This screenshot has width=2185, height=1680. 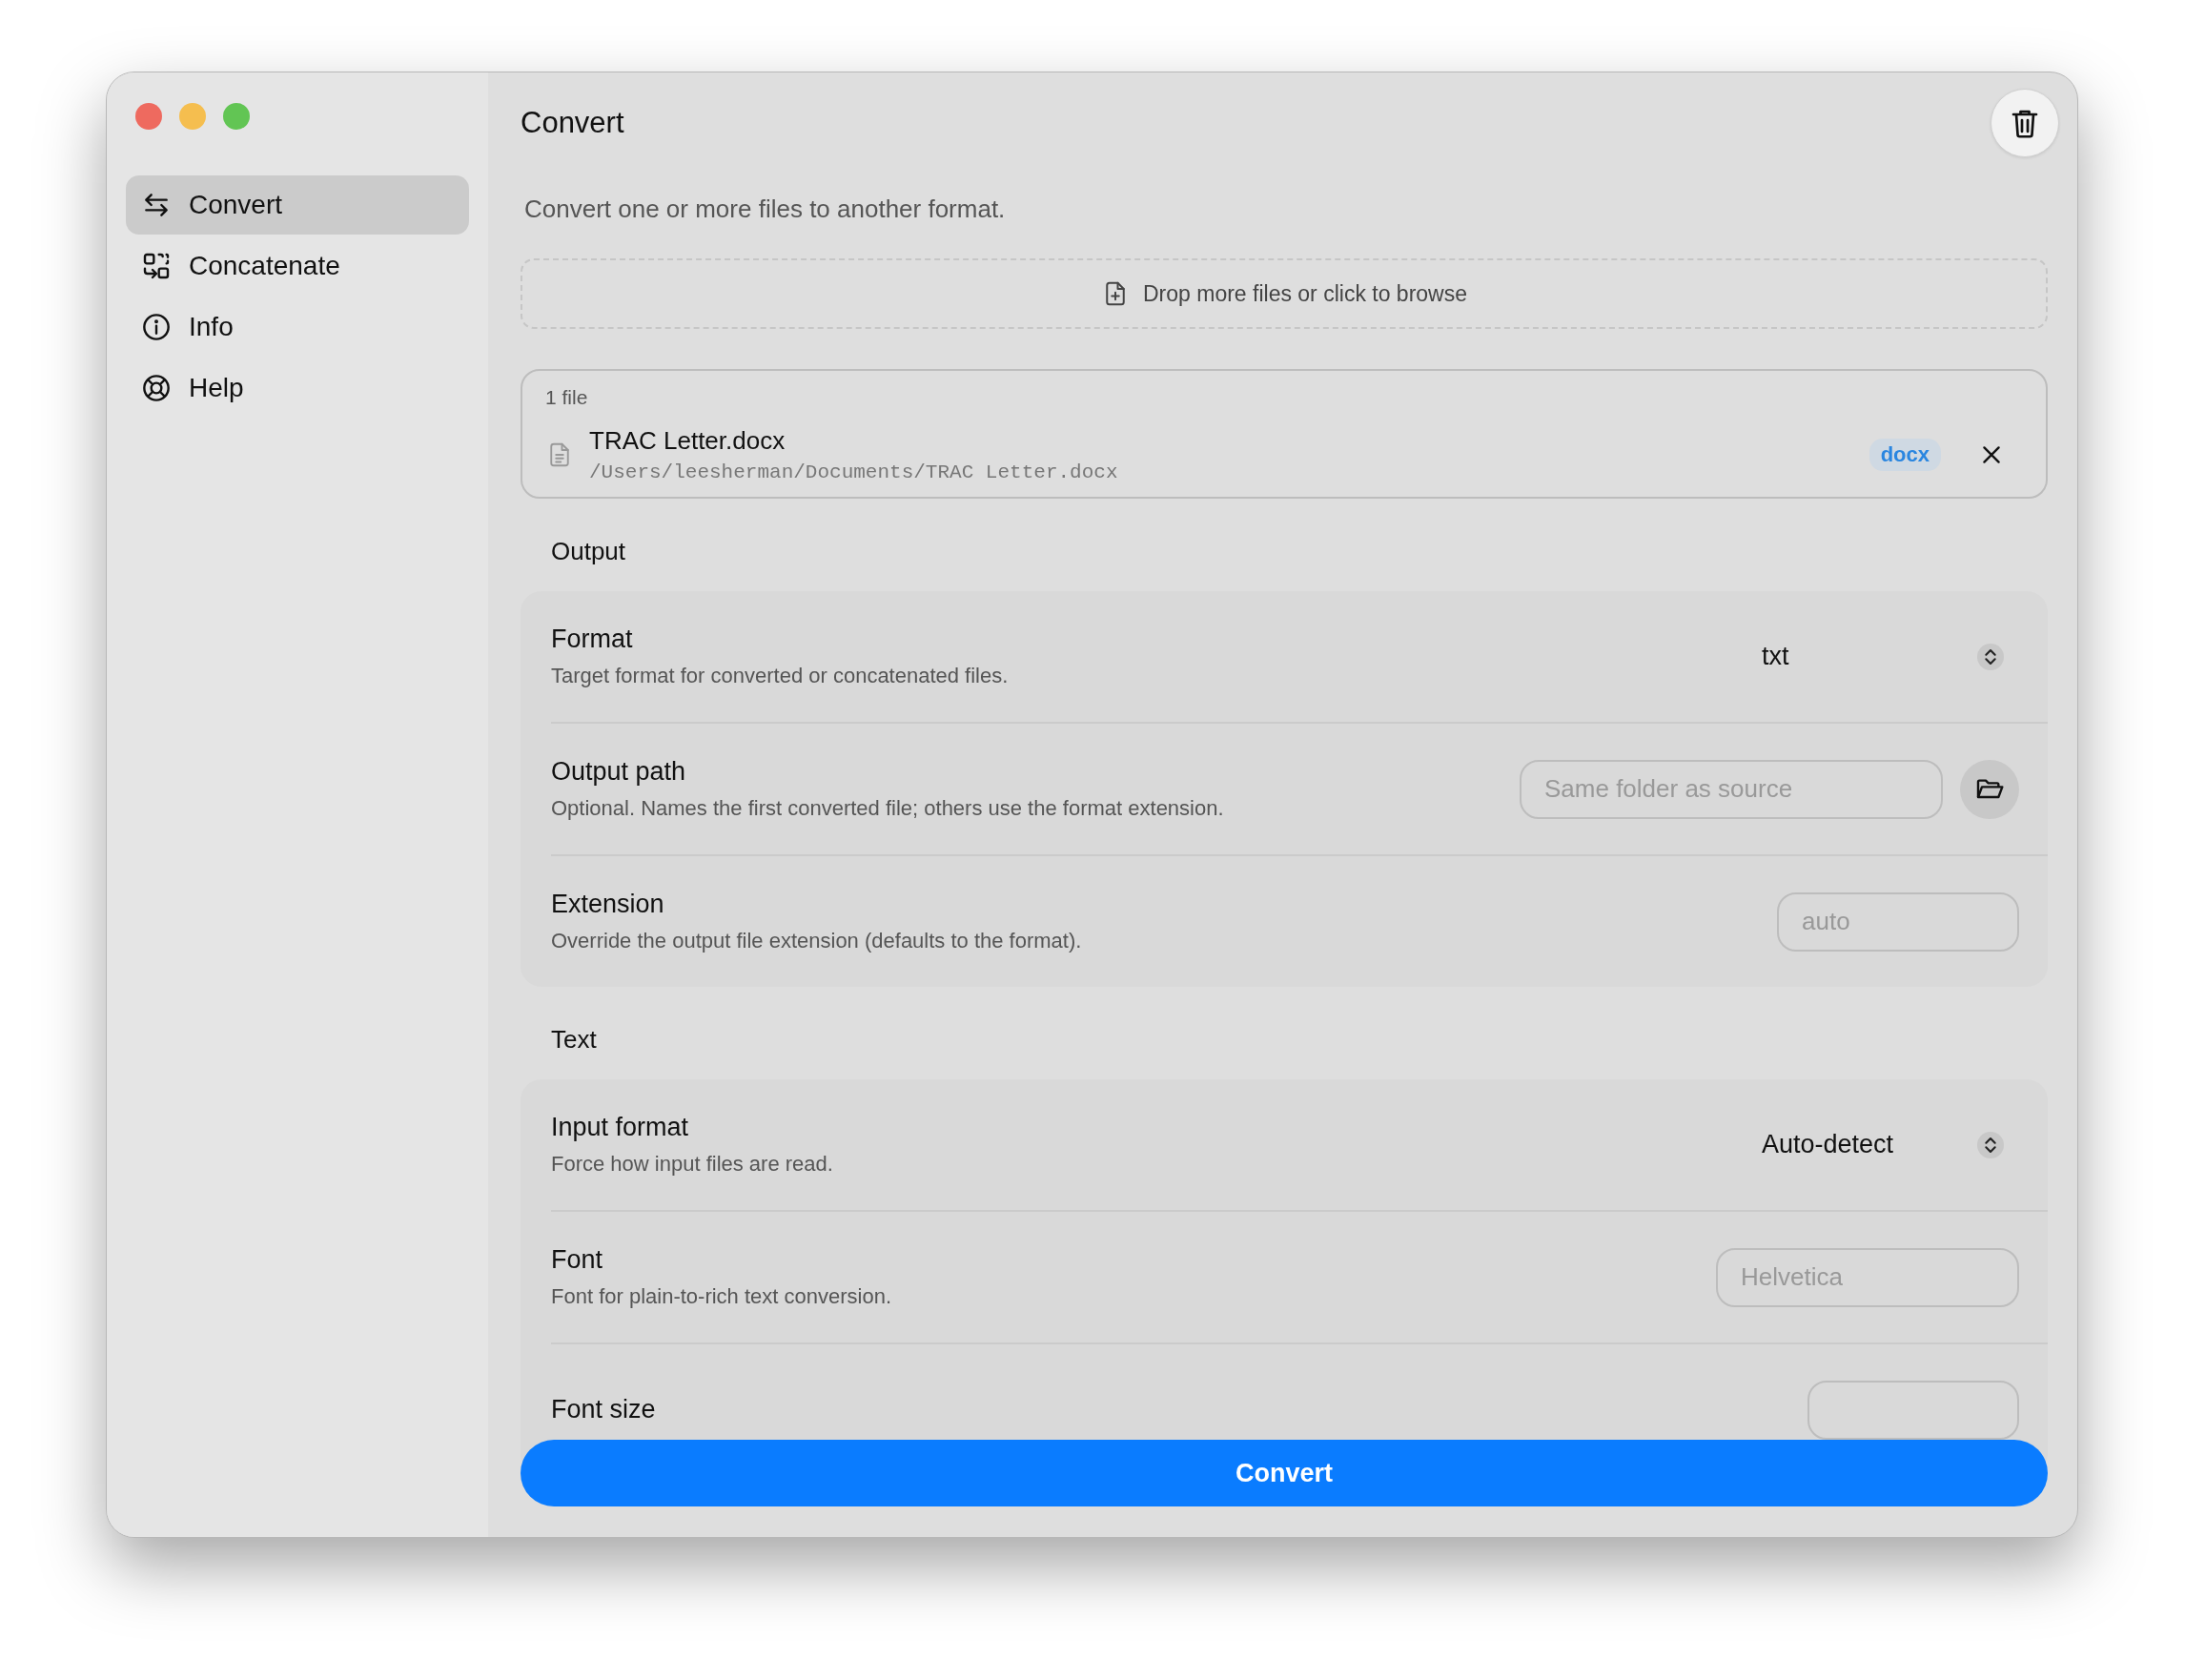 I want to click on setting-label: Font size, so click(x=604, y=1409).